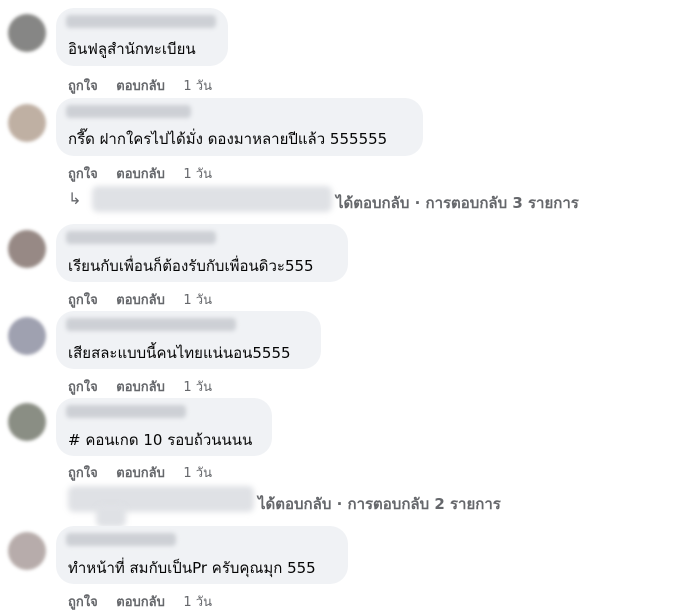  I want to click on comment-bubble: ทำหน้าที่ สมกับเป็นPr ครับคุณมุก 555, so click(202, 555).